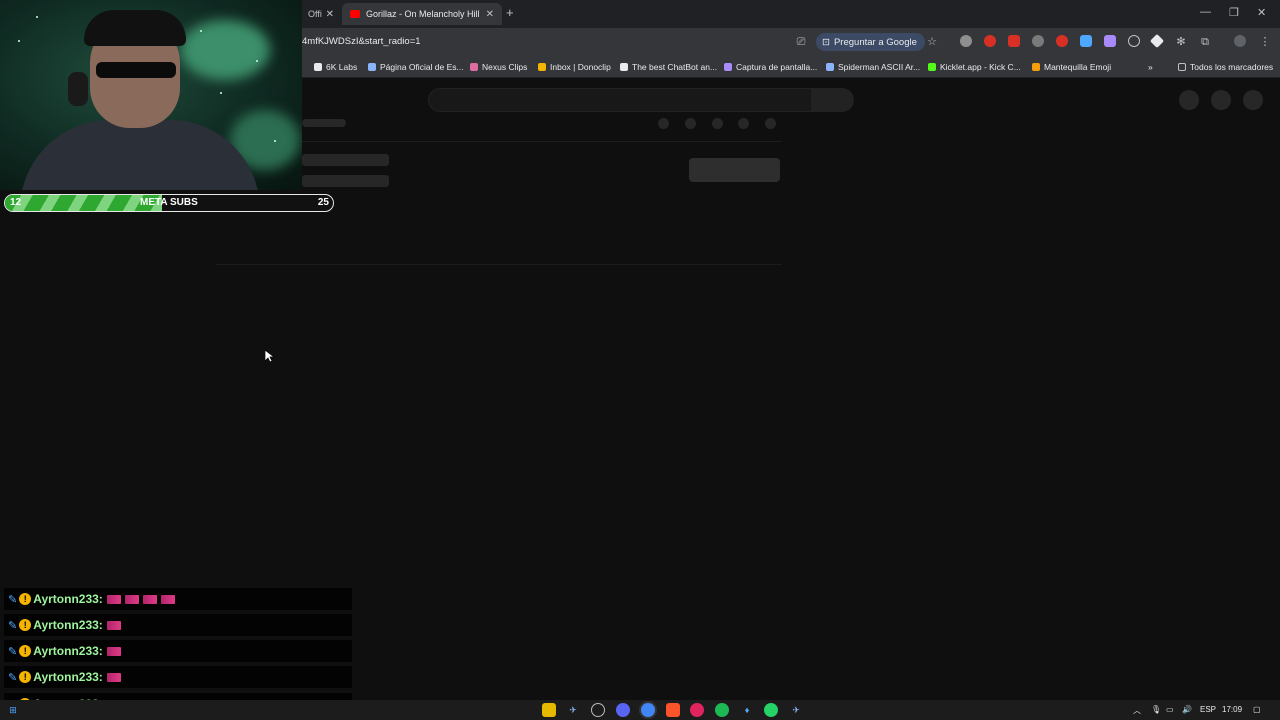 The image size is (1280, 720). I want to click on bookmark-star-icon: ☆, so click(932, 42).